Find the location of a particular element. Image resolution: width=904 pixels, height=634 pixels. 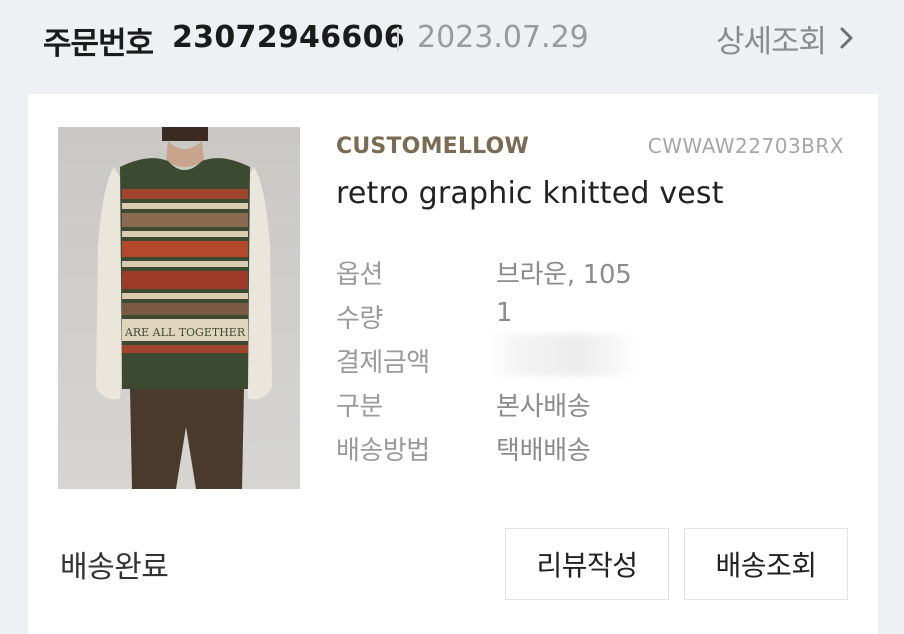

header-divider is located at coordinates (398, 39).